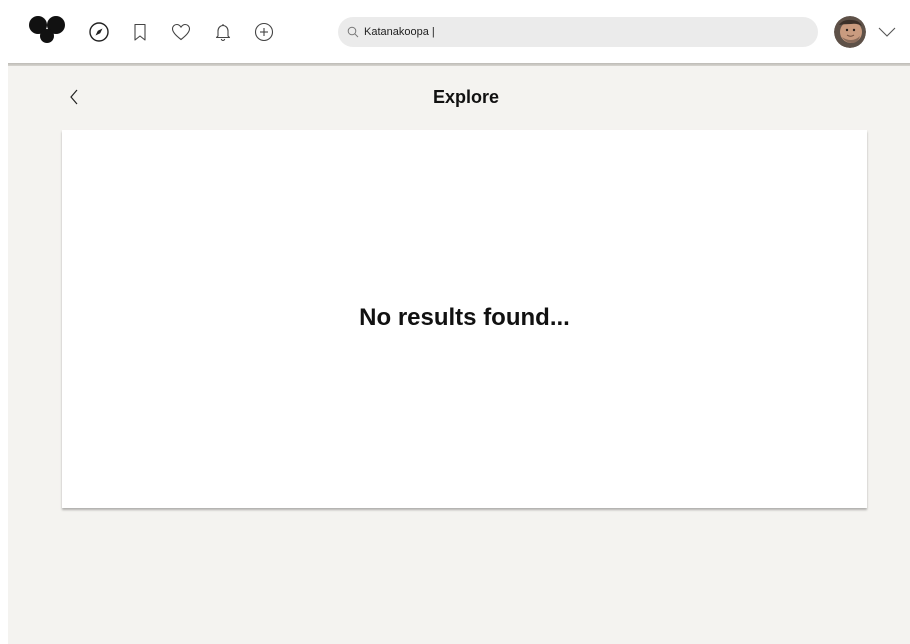 This screenshot has height=644, width=910. I want to click on app-logo-icon, so click(48, 29).